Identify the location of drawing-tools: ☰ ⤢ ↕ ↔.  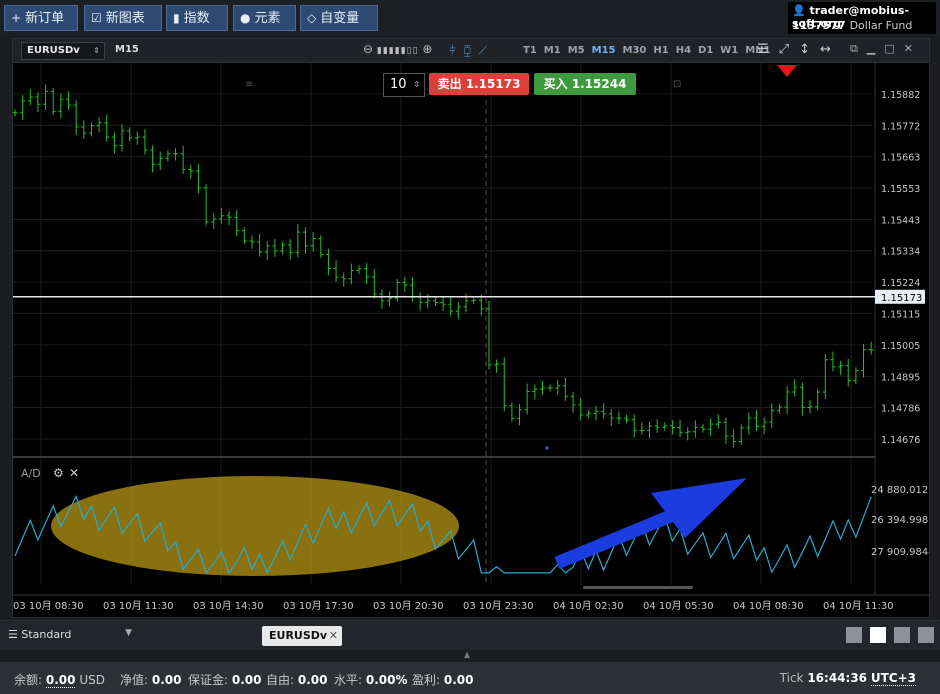
(799, 49).